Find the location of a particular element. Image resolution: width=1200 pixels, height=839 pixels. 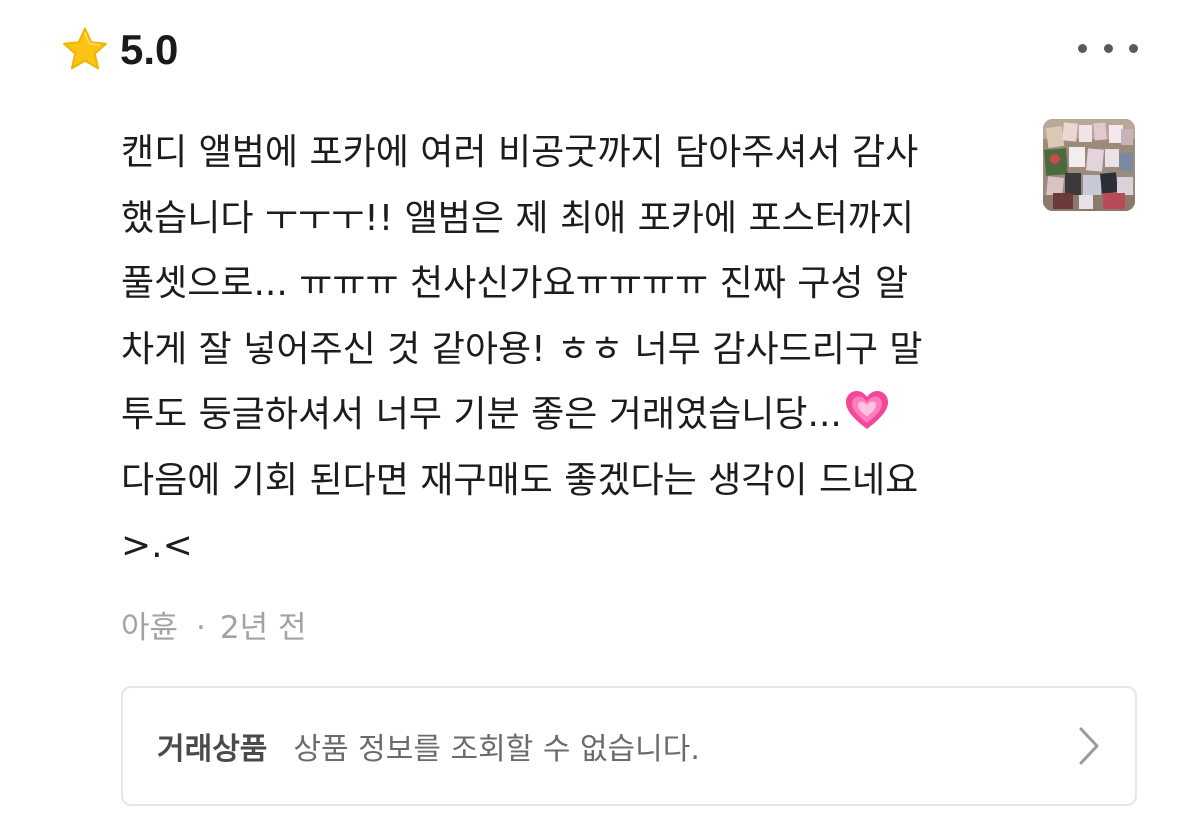

time-ago: 2년 전 is located at coordinates (263, 628).